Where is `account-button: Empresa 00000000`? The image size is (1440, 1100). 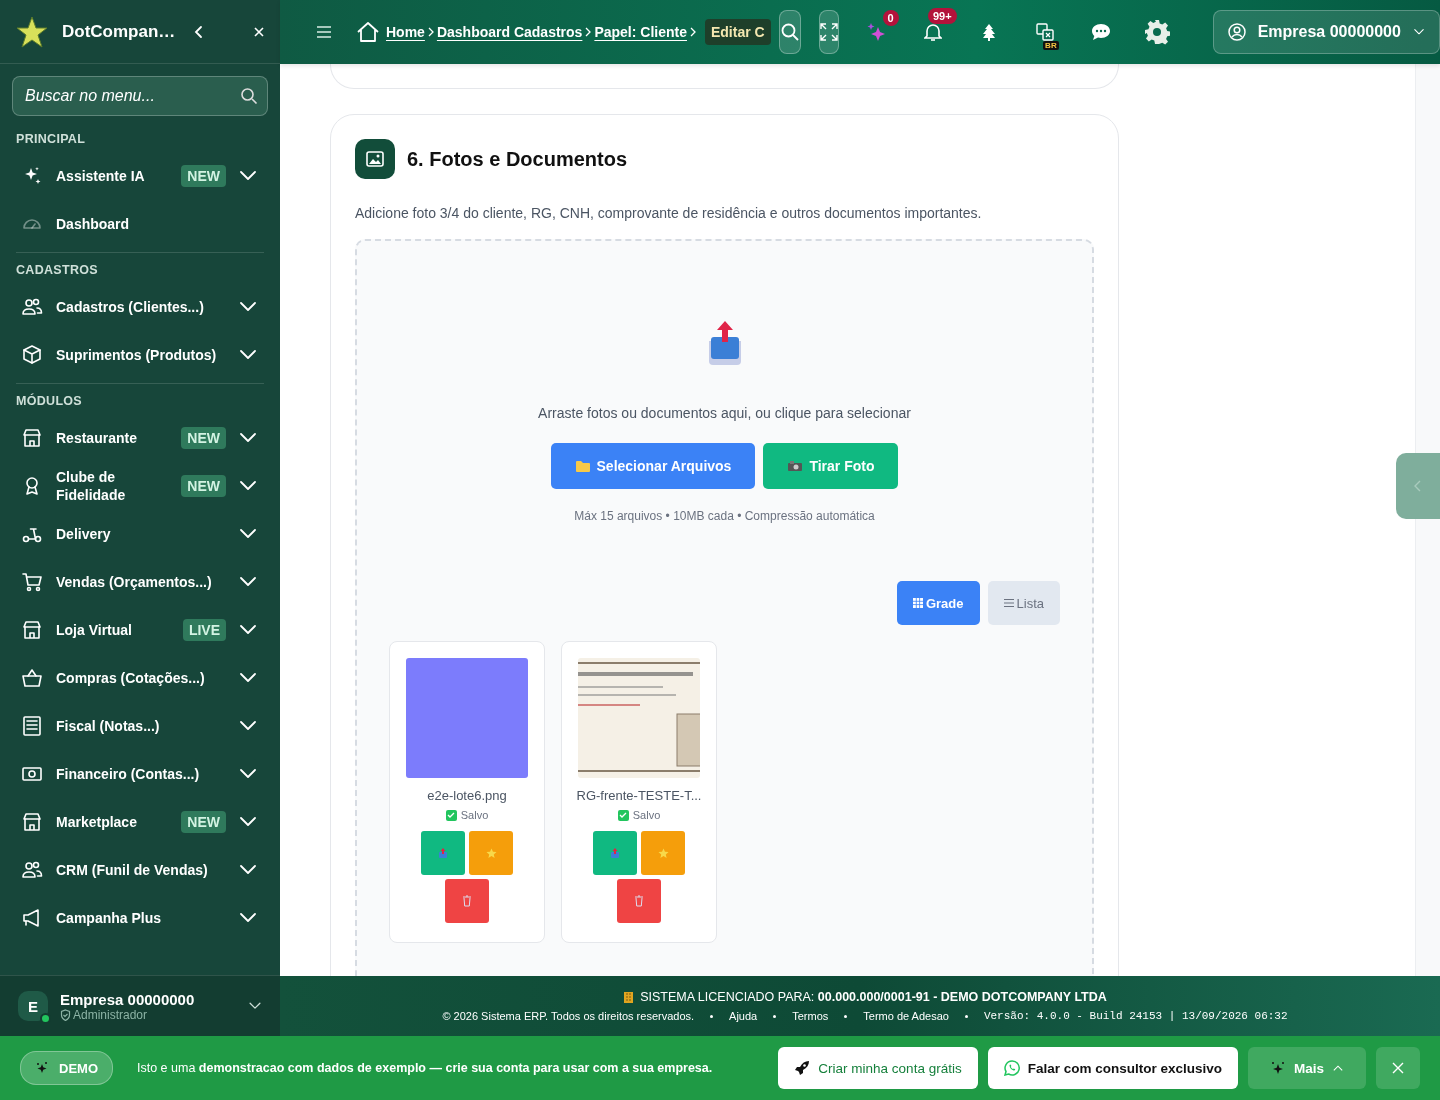 account-button: Empresa 00000000 is located at coordinates (1326, 32).